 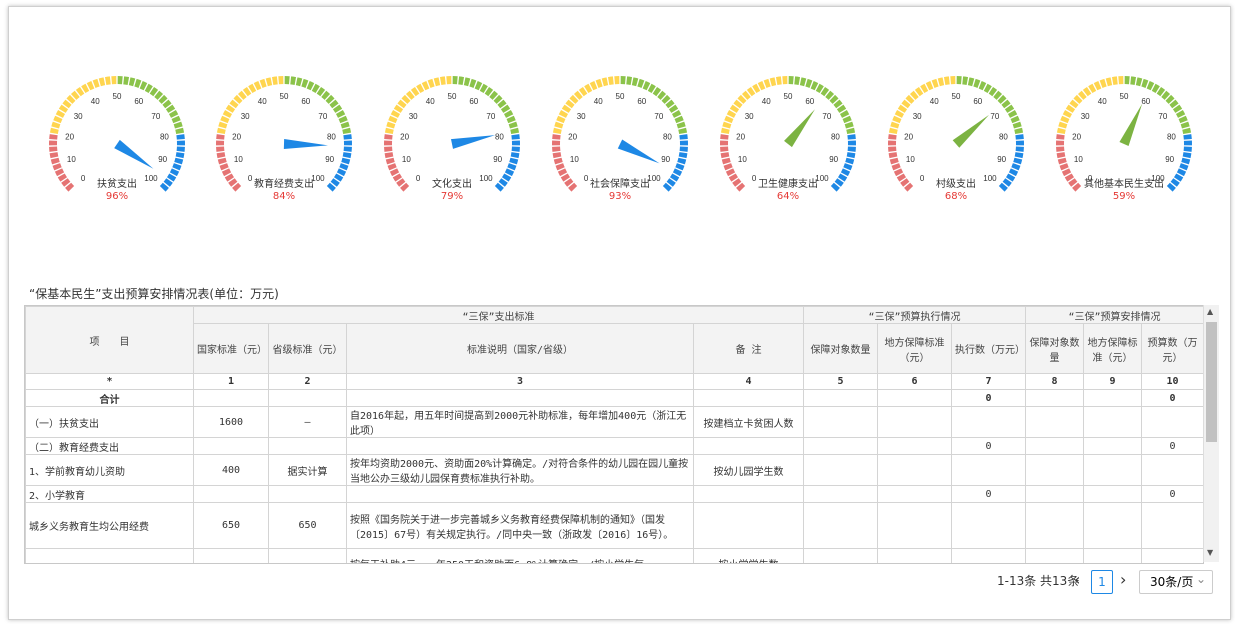 What do you see at coordinates (164, 136) in the screenshot?
I see `gauge-tick-label: 80` at bounding box center [164, 136].